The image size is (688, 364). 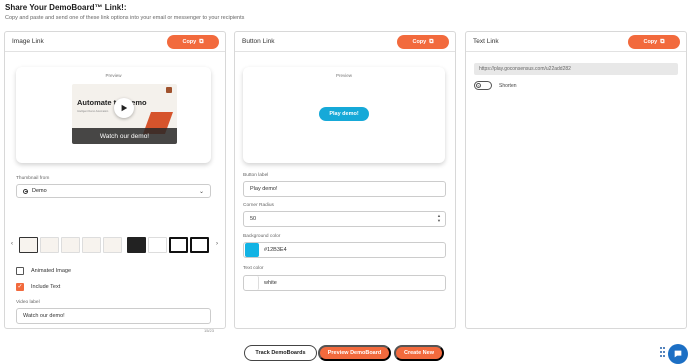 I want to click on check-icon: ✓, so click(x=20, y=287).